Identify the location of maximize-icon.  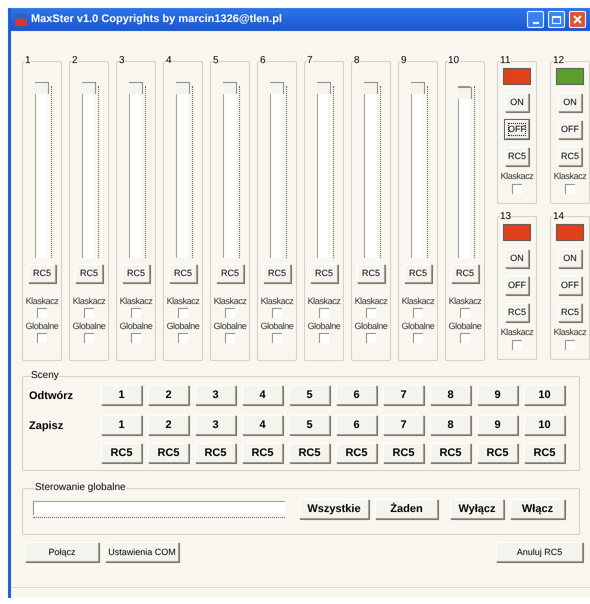
(556, 19).